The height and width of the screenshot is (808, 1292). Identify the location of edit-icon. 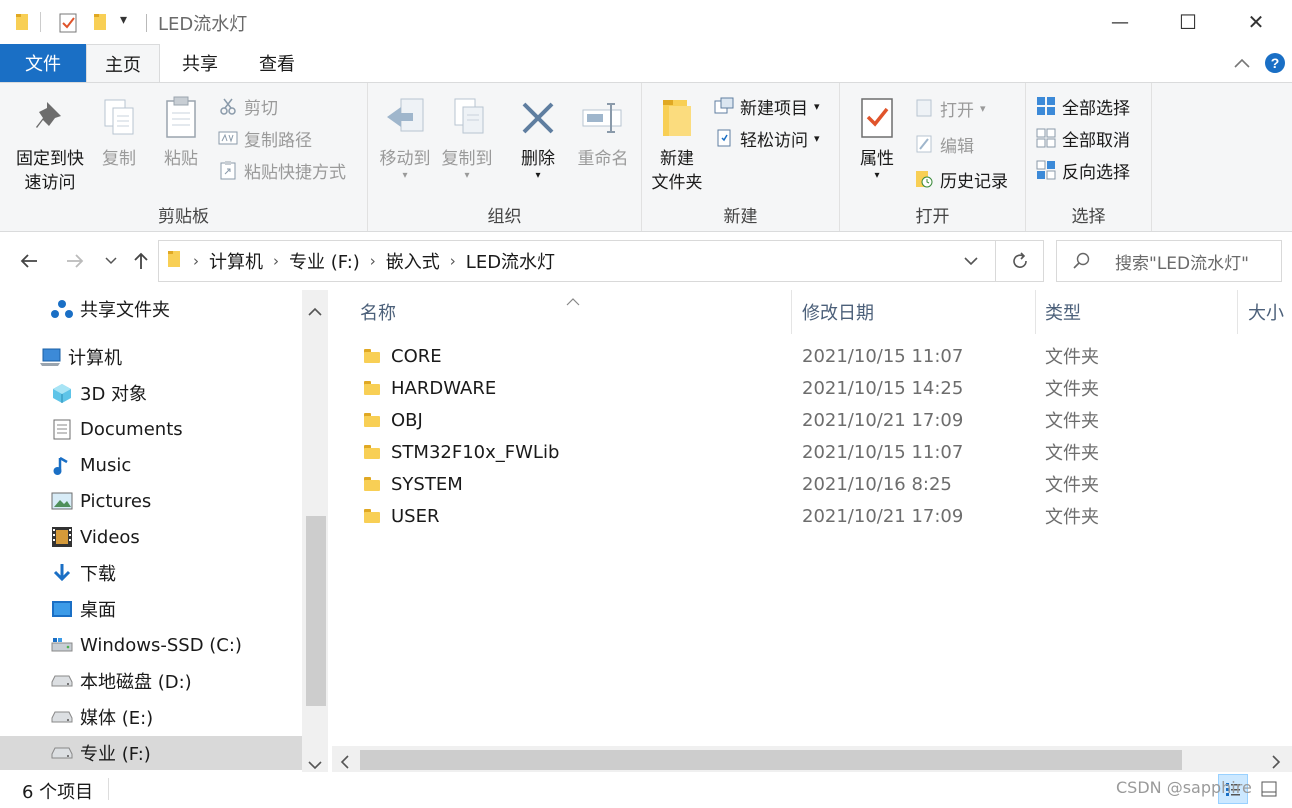
(924, 144).